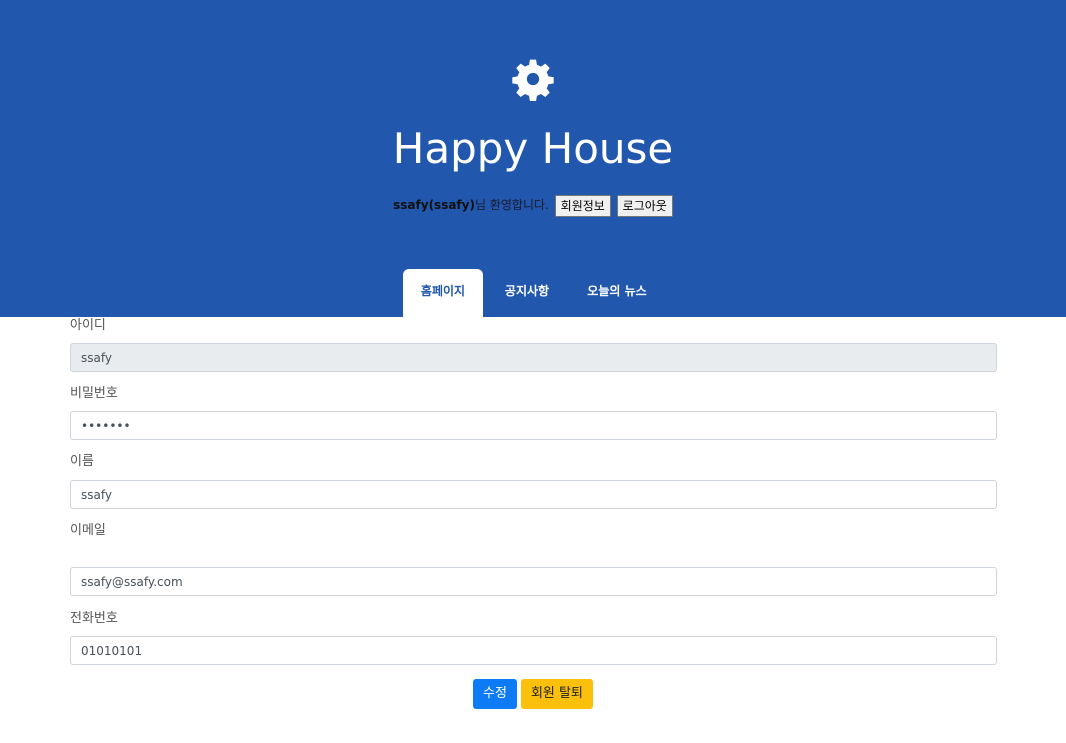 This screenshot has width=1066, height=743. What do you see at coordinates (511, 205) in the screenshot?
I see `welcome-message: 님 환영합니다.` at bounding box center [511, 205].